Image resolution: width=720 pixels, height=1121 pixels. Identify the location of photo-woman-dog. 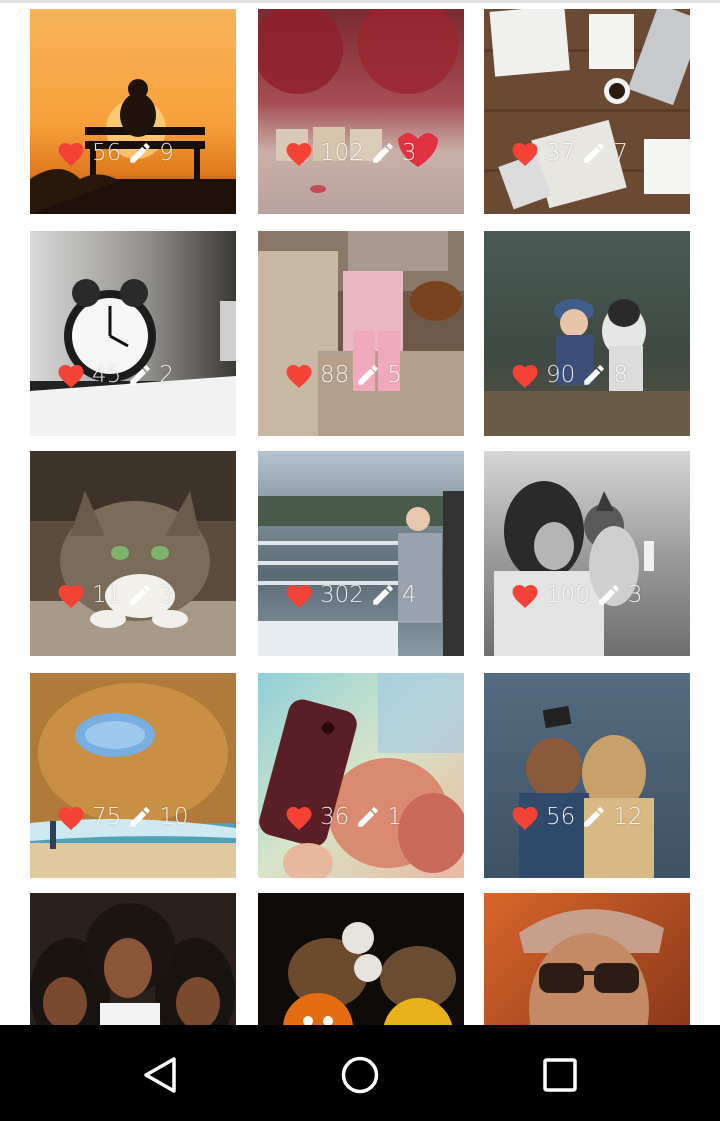
(587, 553).